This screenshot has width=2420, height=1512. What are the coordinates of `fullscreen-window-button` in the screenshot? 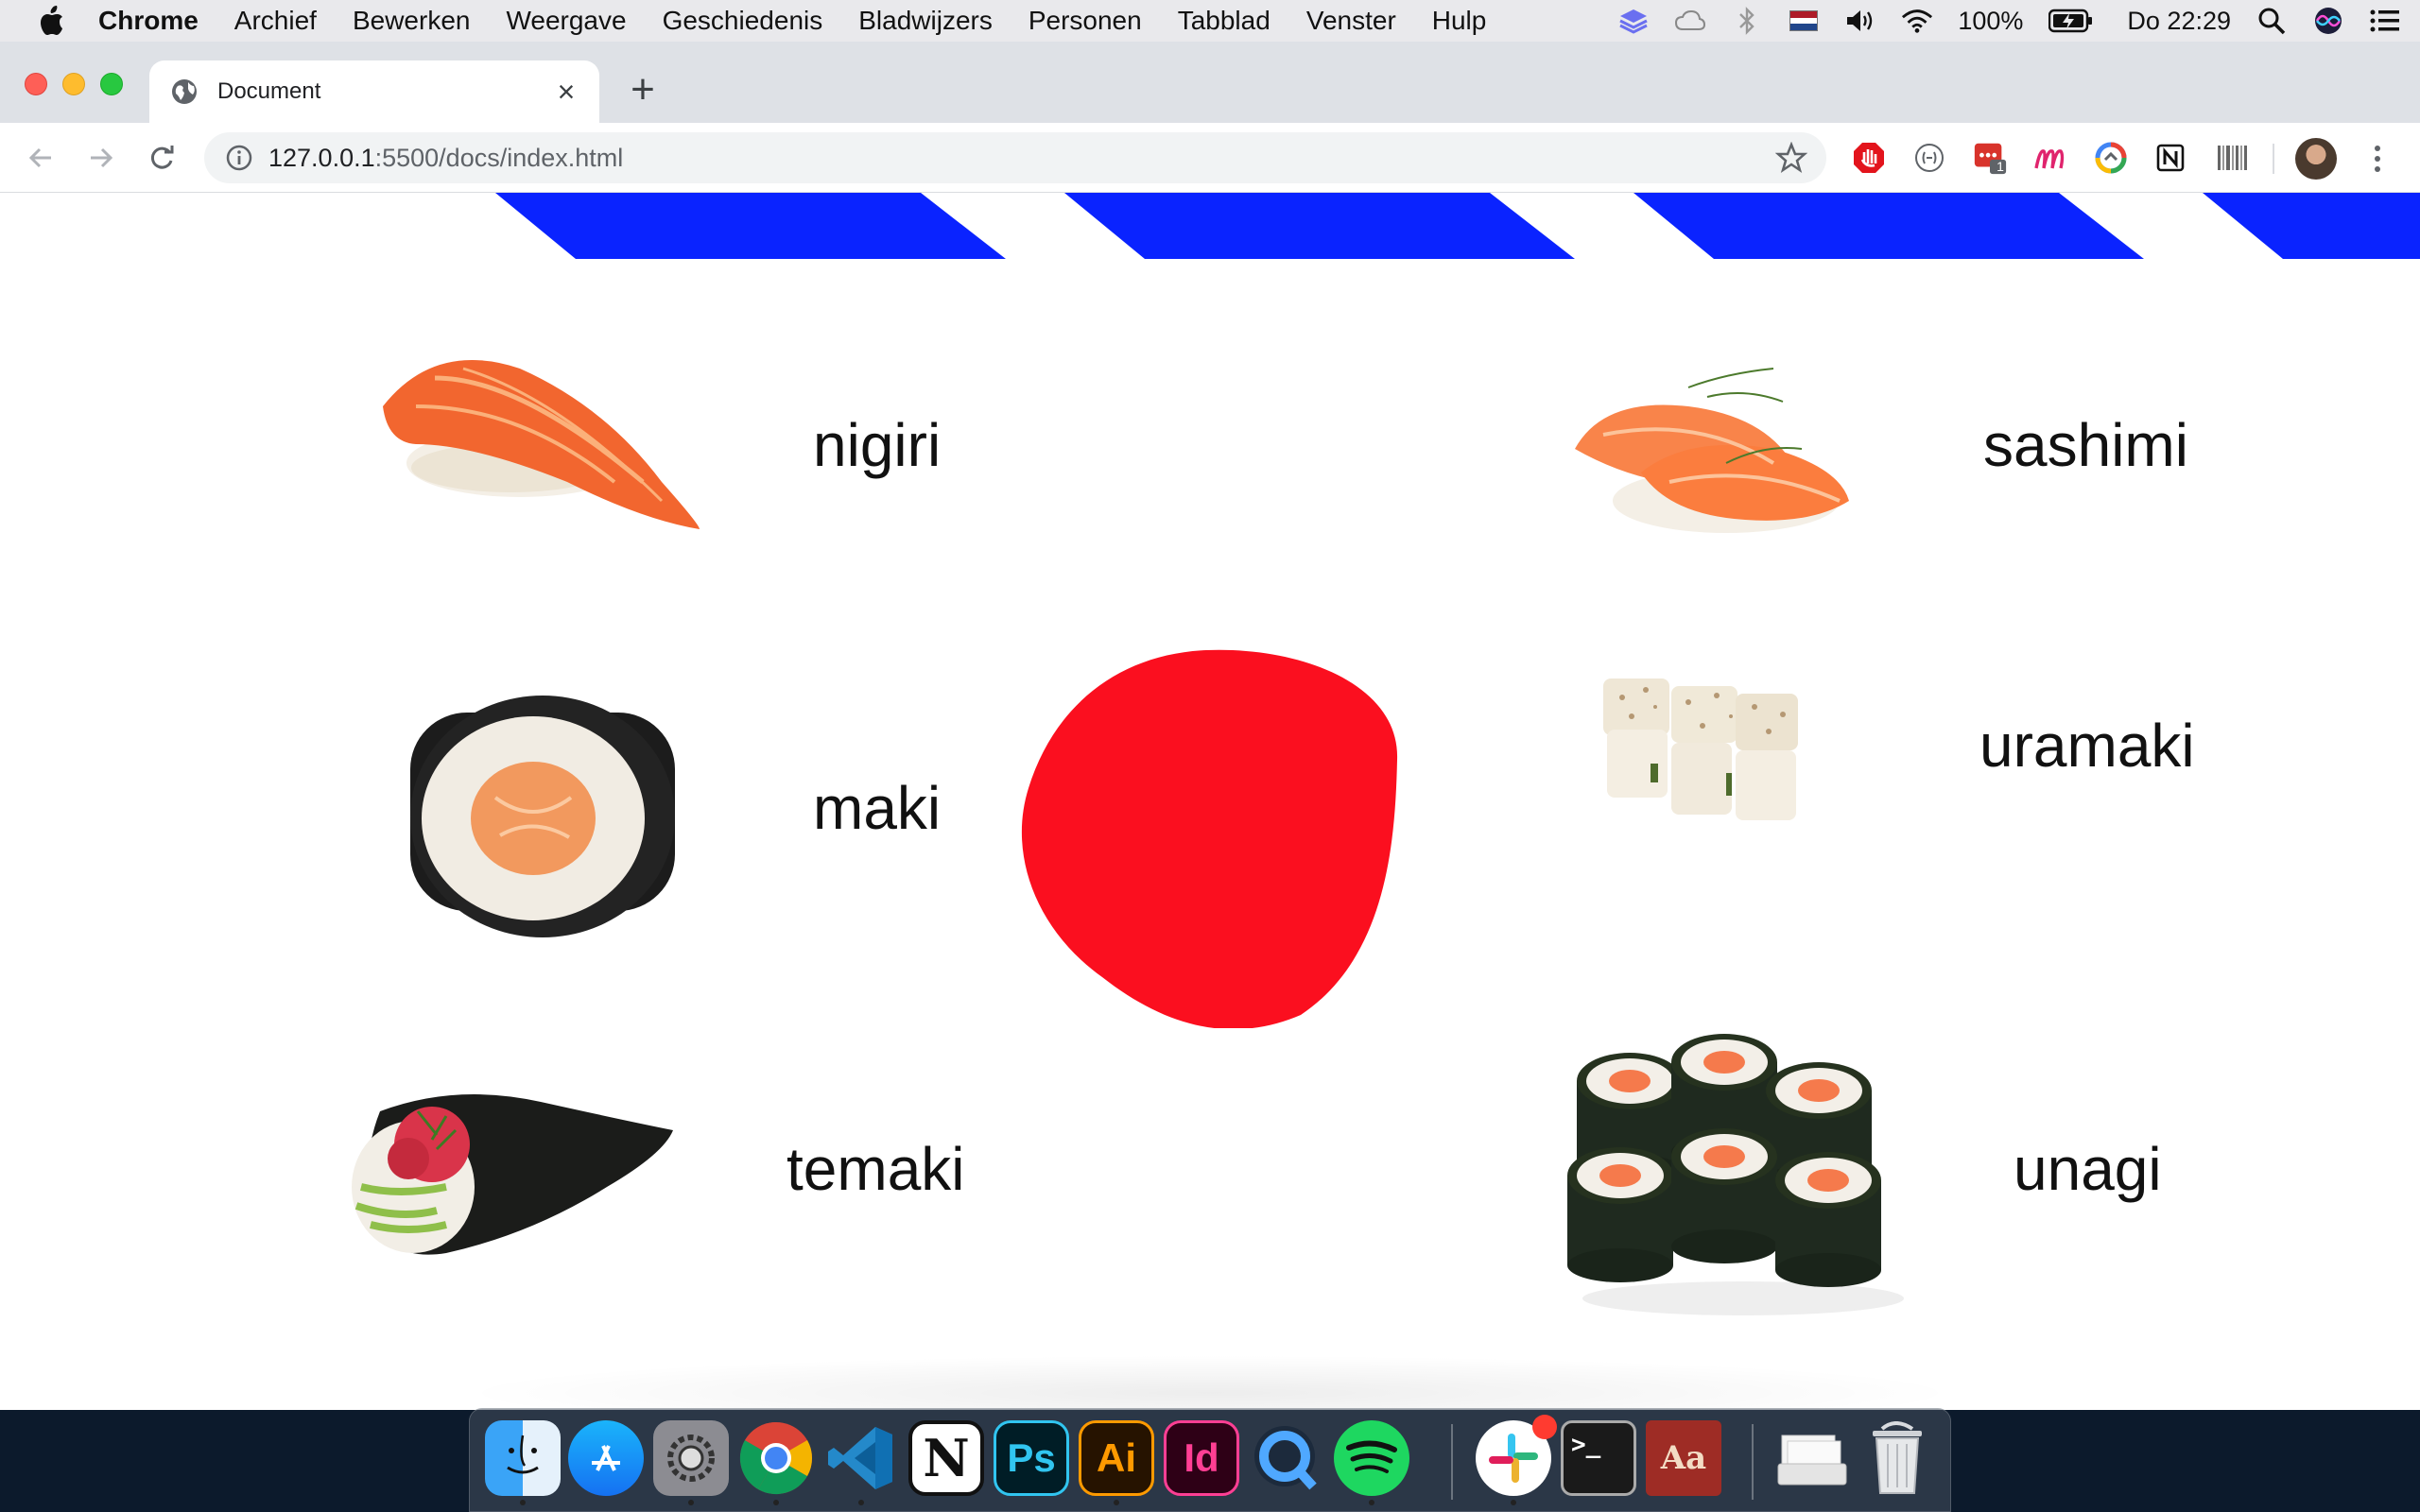 It's located at (111, 84).